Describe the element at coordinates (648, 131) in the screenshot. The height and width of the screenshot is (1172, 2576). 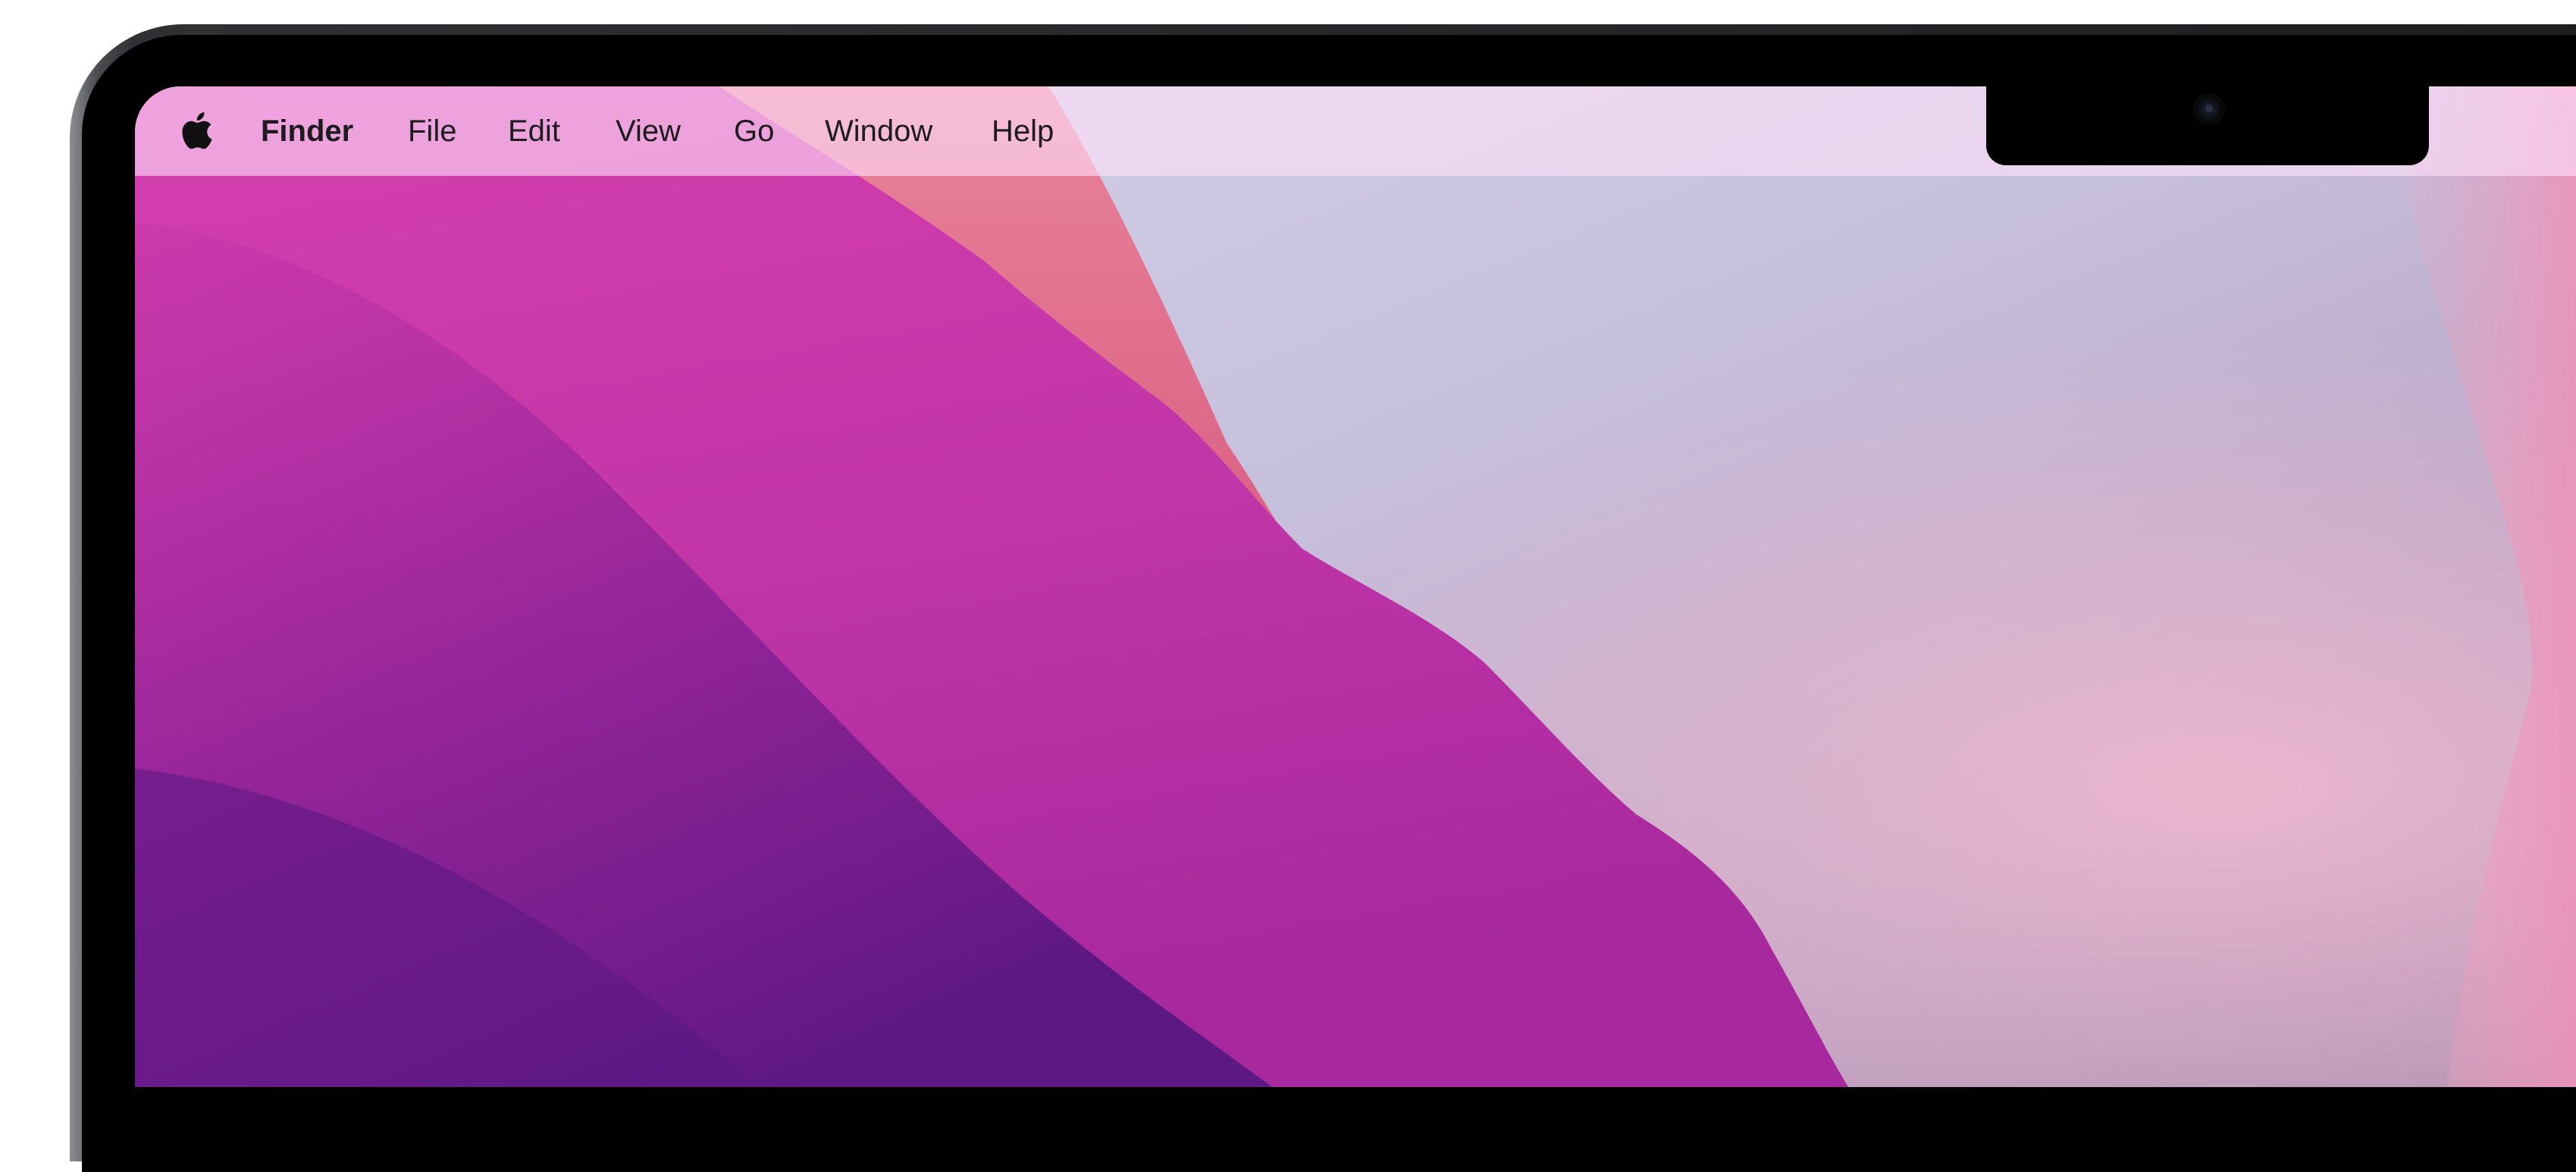
I see `menu-view: View` at that location.